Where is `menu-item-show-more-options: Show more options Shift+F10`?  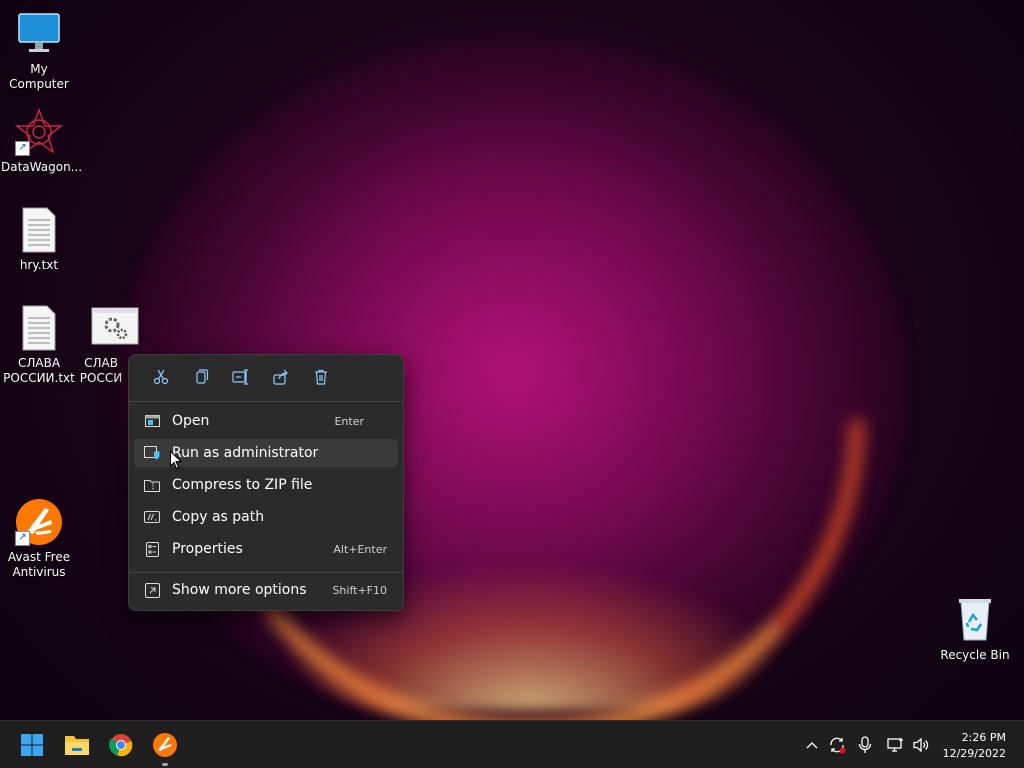 menu-item-show-more-options: Show more options Shift+F10 is located at coordinates (266, 590).